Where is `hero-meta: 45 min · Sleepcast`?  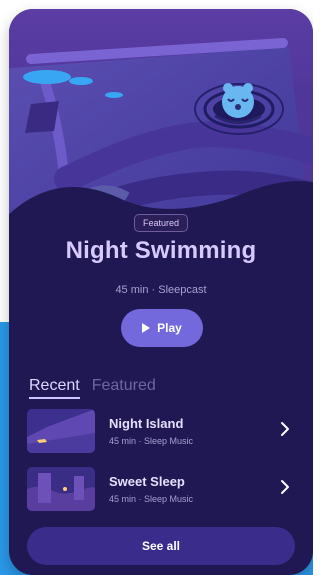 hero-meta: 45 min · Sleepcast is located at coordinates (161, 290).